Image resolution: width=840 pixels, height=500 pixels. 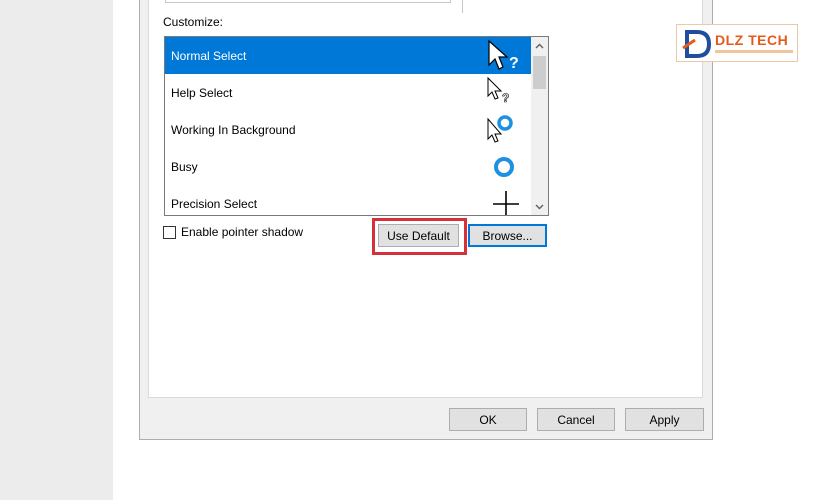 I want to click on use-default-button: Use Default, so click(x=418, y=235).